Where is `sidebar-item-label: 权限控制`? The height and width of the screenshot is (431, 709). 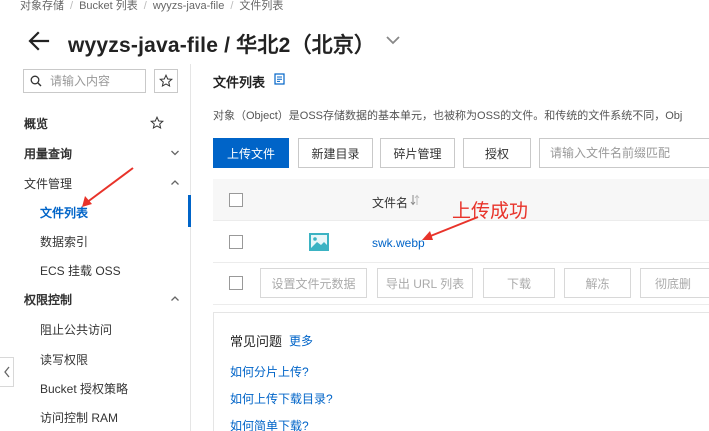
sidebar-item-label: 权限控制 is located at coordinates (48, 299).